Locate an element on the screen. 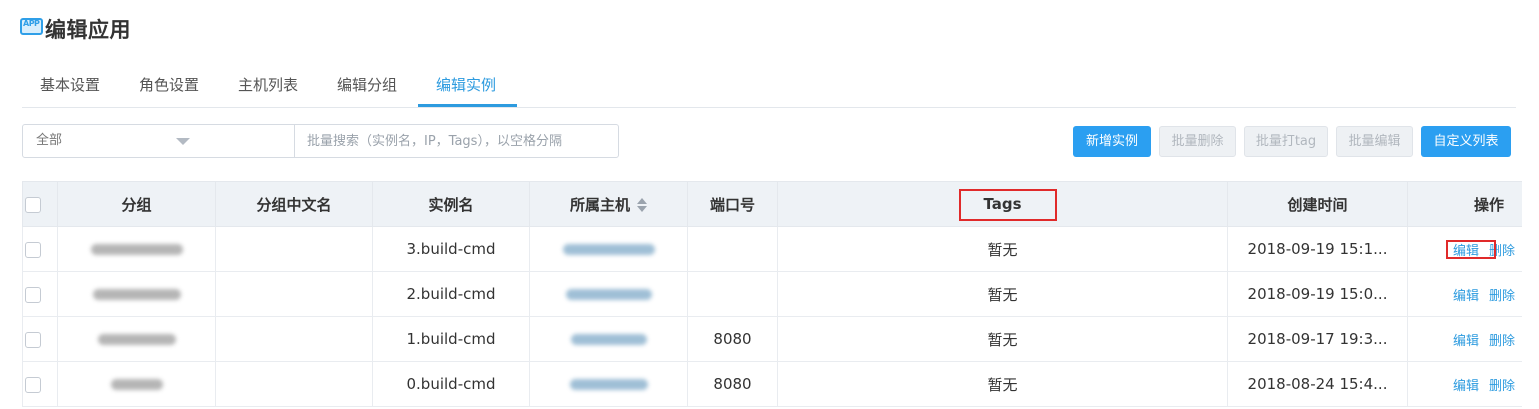 The width and height of the screenshot is (1539, 409). column-header-port: 端口号 is located at coordinates (732, 204).